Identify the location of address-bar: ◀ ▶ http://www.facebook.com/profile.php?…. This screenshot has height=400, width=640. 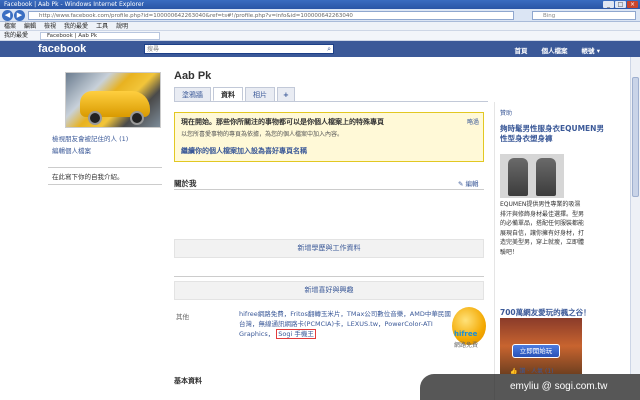
(320, 15).